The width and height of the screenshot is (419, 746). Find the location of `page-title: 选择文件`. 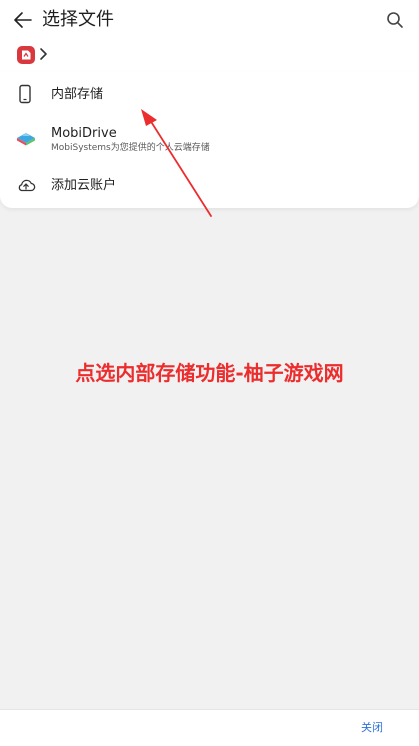

page-title: 选择文件 is located at coordinates (78, 19).